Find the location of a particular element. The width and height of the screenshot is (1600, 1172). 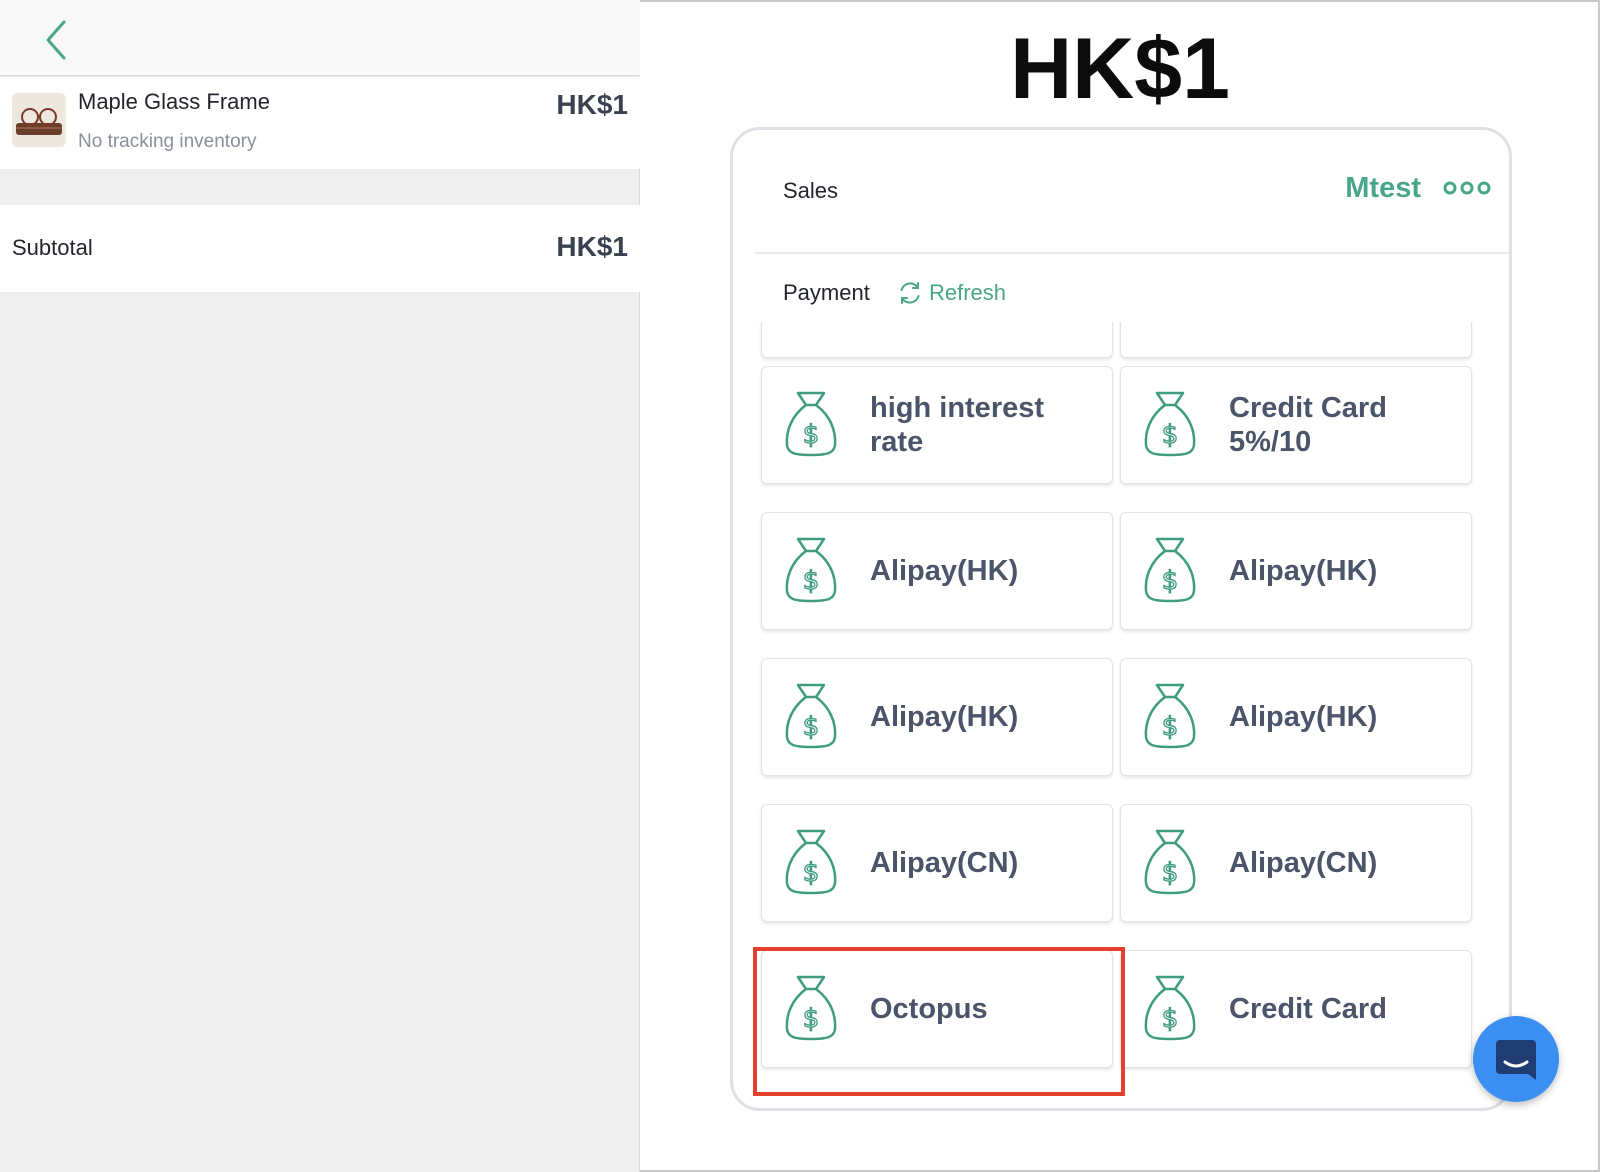

refresh-label: Refresh is located at coordinates (968, 292).